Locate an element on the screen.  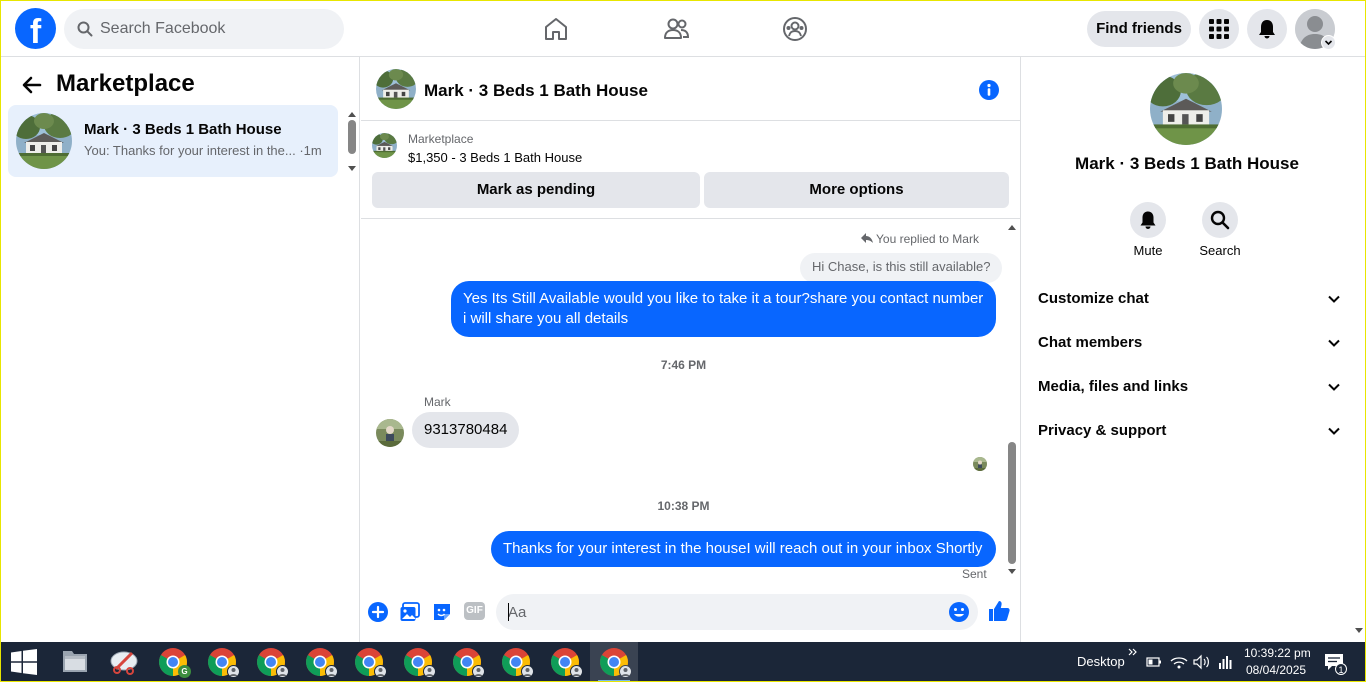
groups-icon is located at coordinates (795, 29).